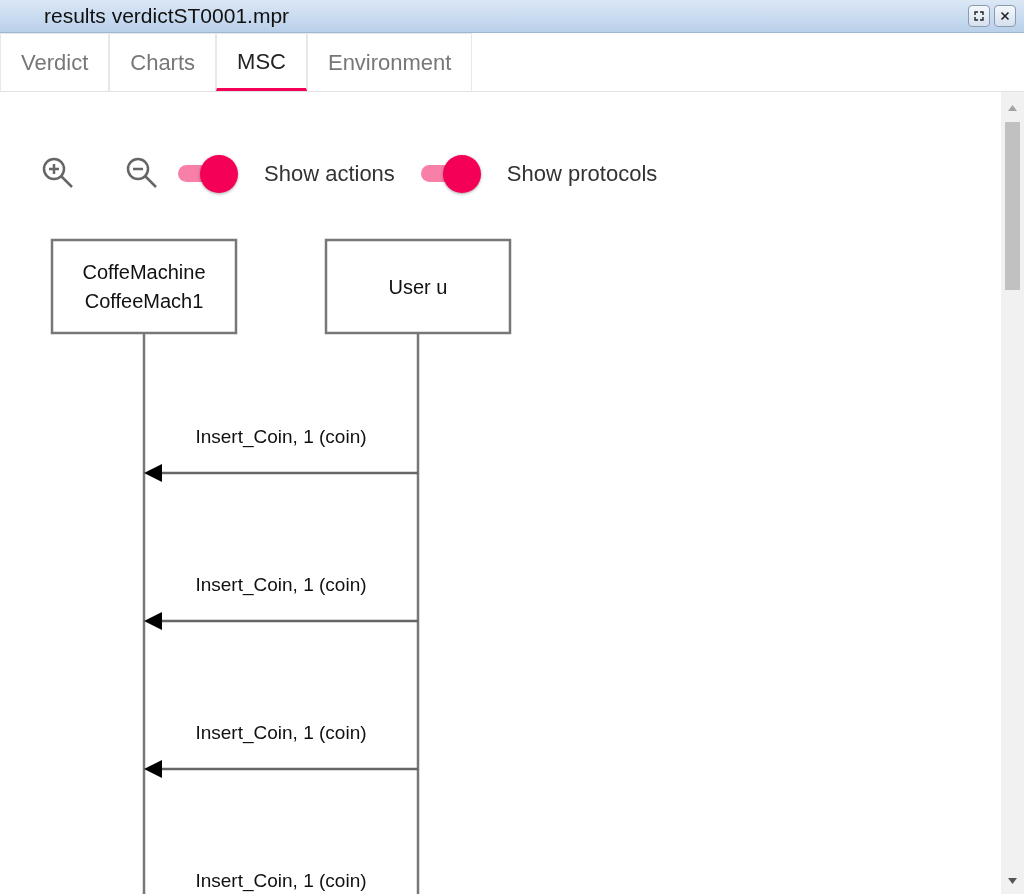  What do you see at coordinates (329, 173) in the screenshot?
I see `toggle-label: Show actions` at bounding box center [329, 173].